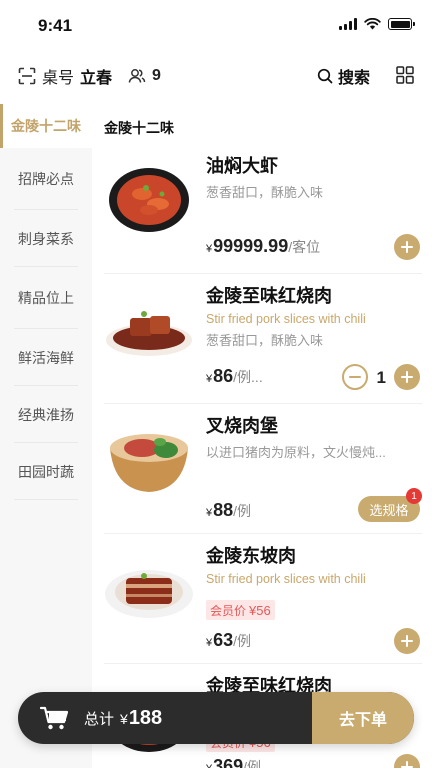 Image resolution: width=432 pixels, height=768 pixels. Describe the element at coordinates (165, 718) in the screenshot. I see `cart-summary: 总计 ¥ 188` at that location.